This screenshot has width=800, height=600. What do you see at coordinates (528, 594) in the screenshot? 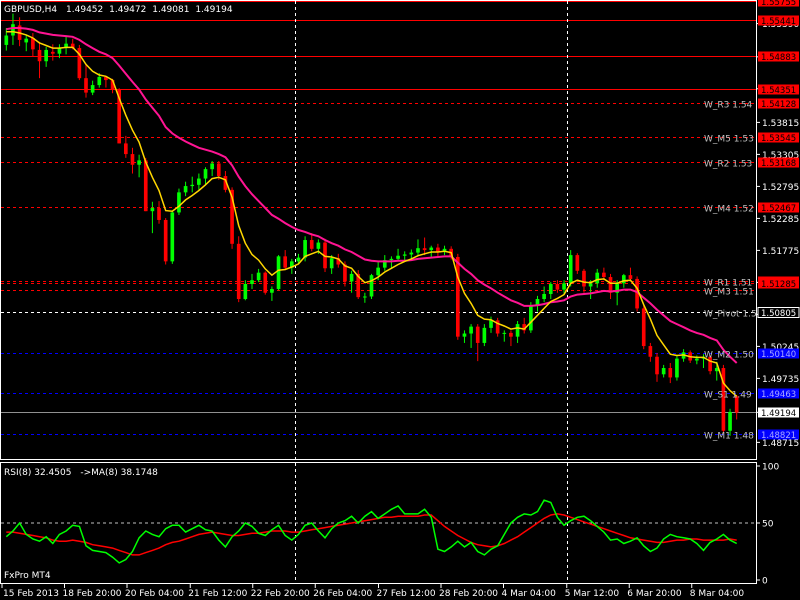
I see `time-tick-label: 4 Mar 04:00` at bounding box center [528, 594].